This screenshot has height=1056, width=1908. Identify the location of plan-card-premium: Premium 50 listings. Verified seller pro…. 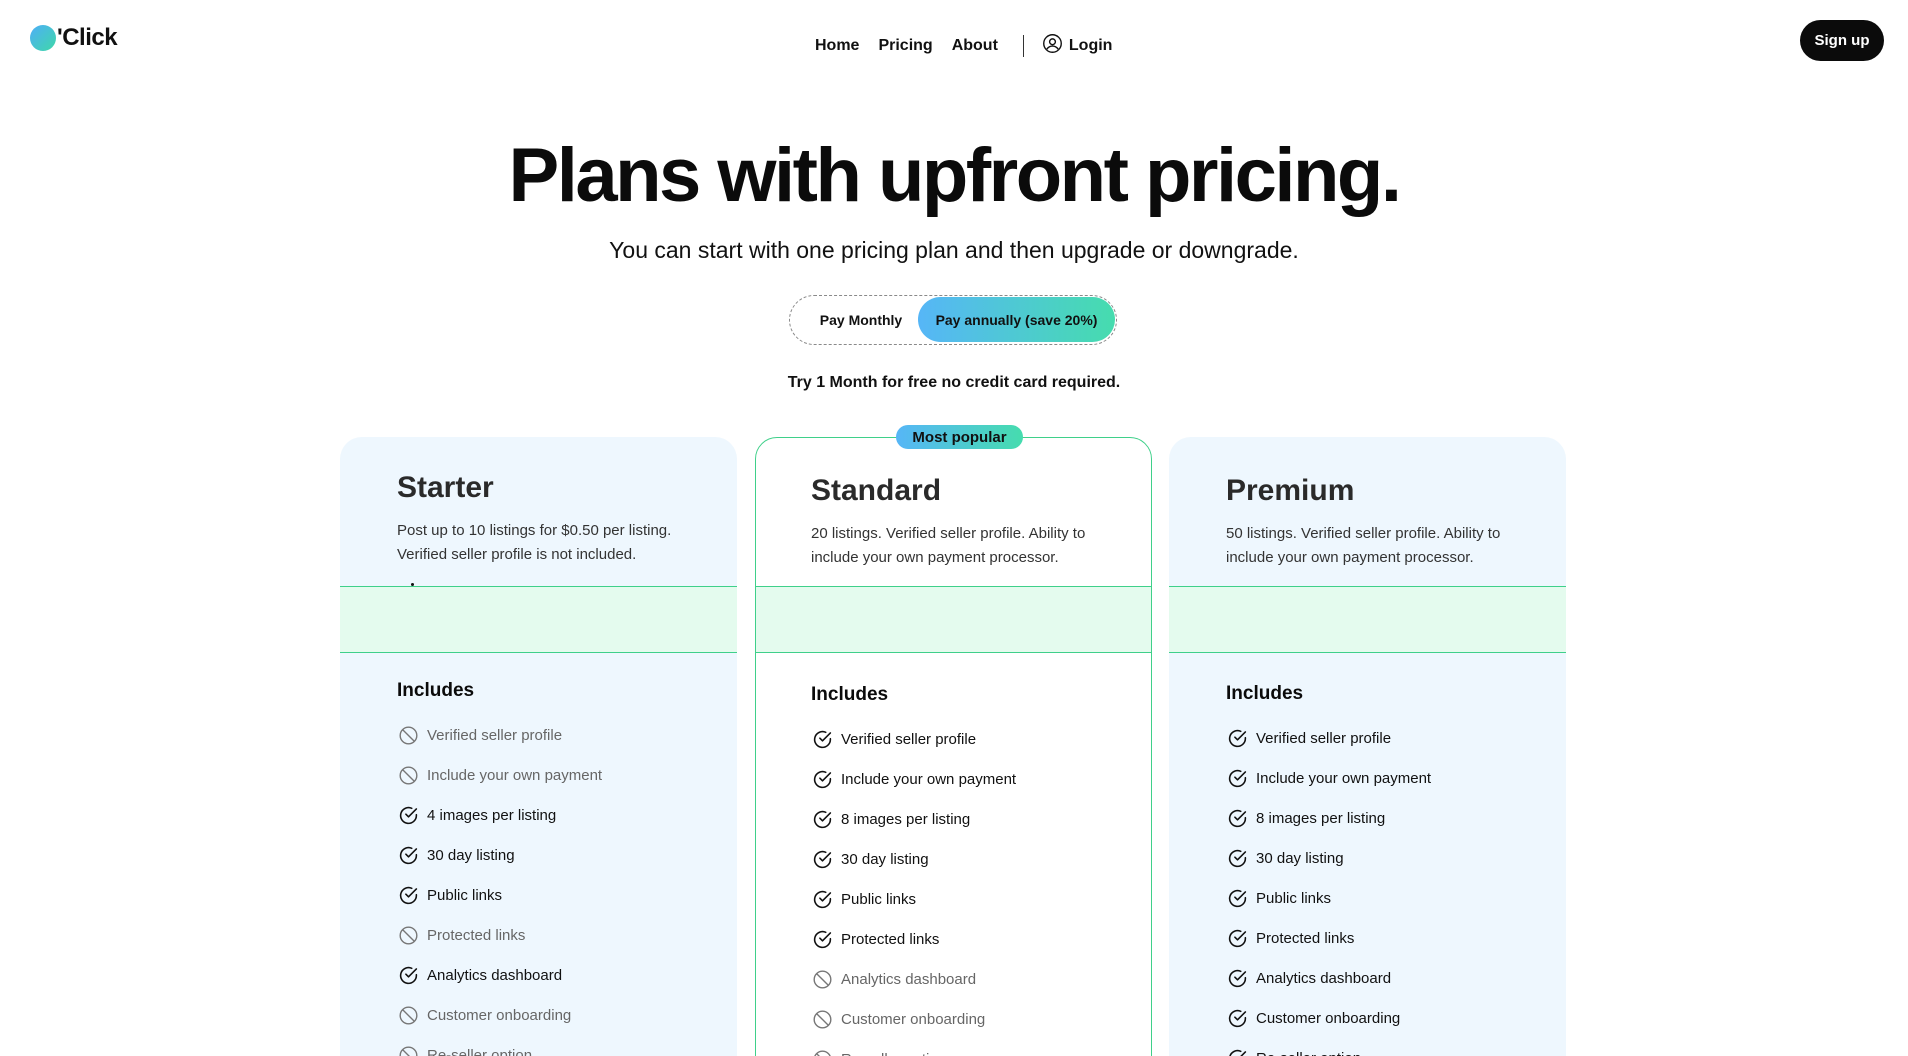
(1367, 746).